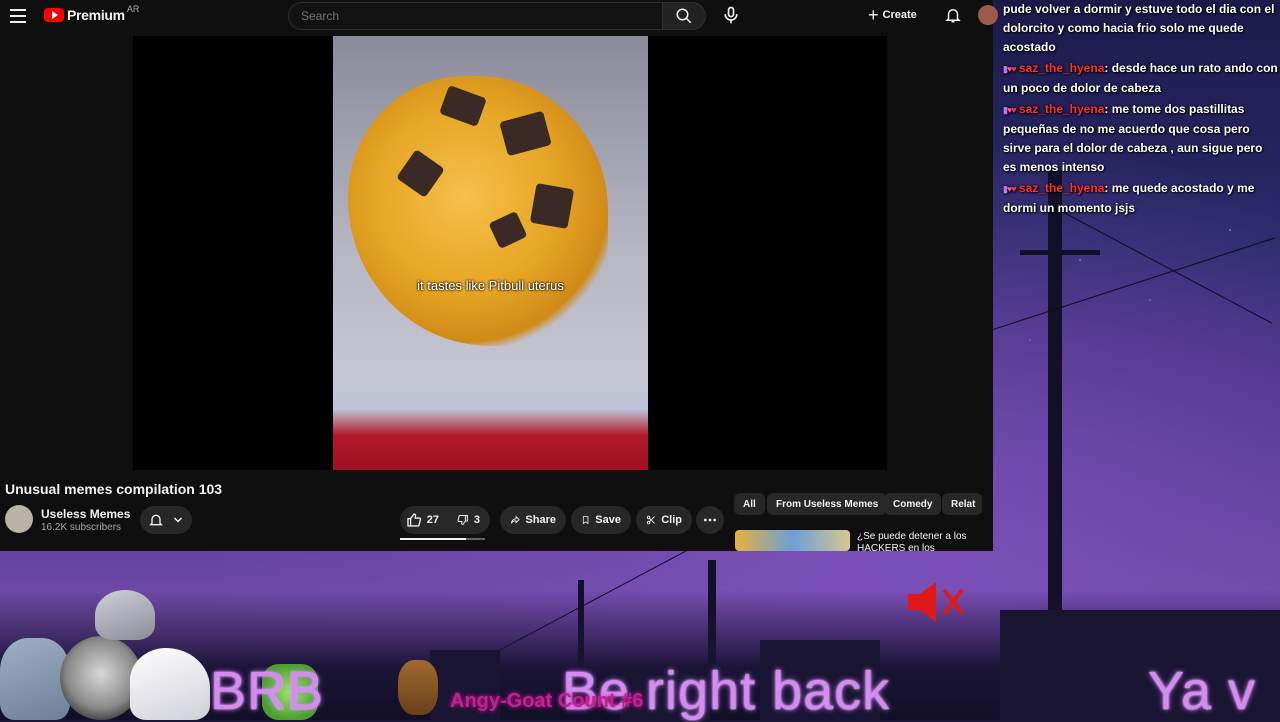 The image size is (1280, 722). Describe the element at coordinates (490, 253) in the screenshot. I see `video-frame: it tastes like Pitbull uterus` at that location.